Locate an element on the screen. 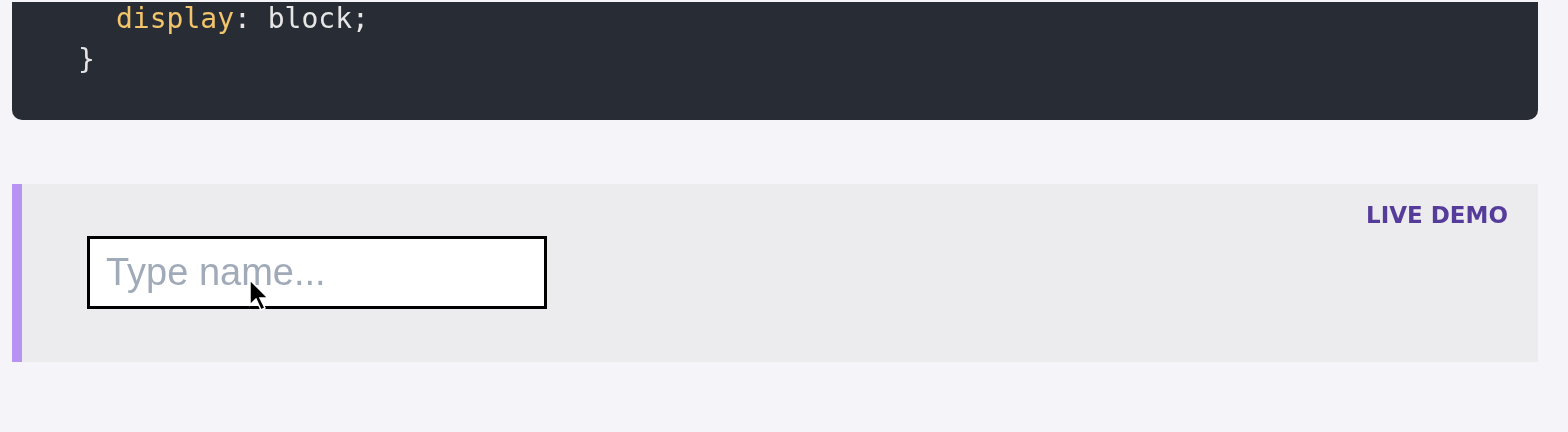  code-line: } is located at coordinates (86, 60).